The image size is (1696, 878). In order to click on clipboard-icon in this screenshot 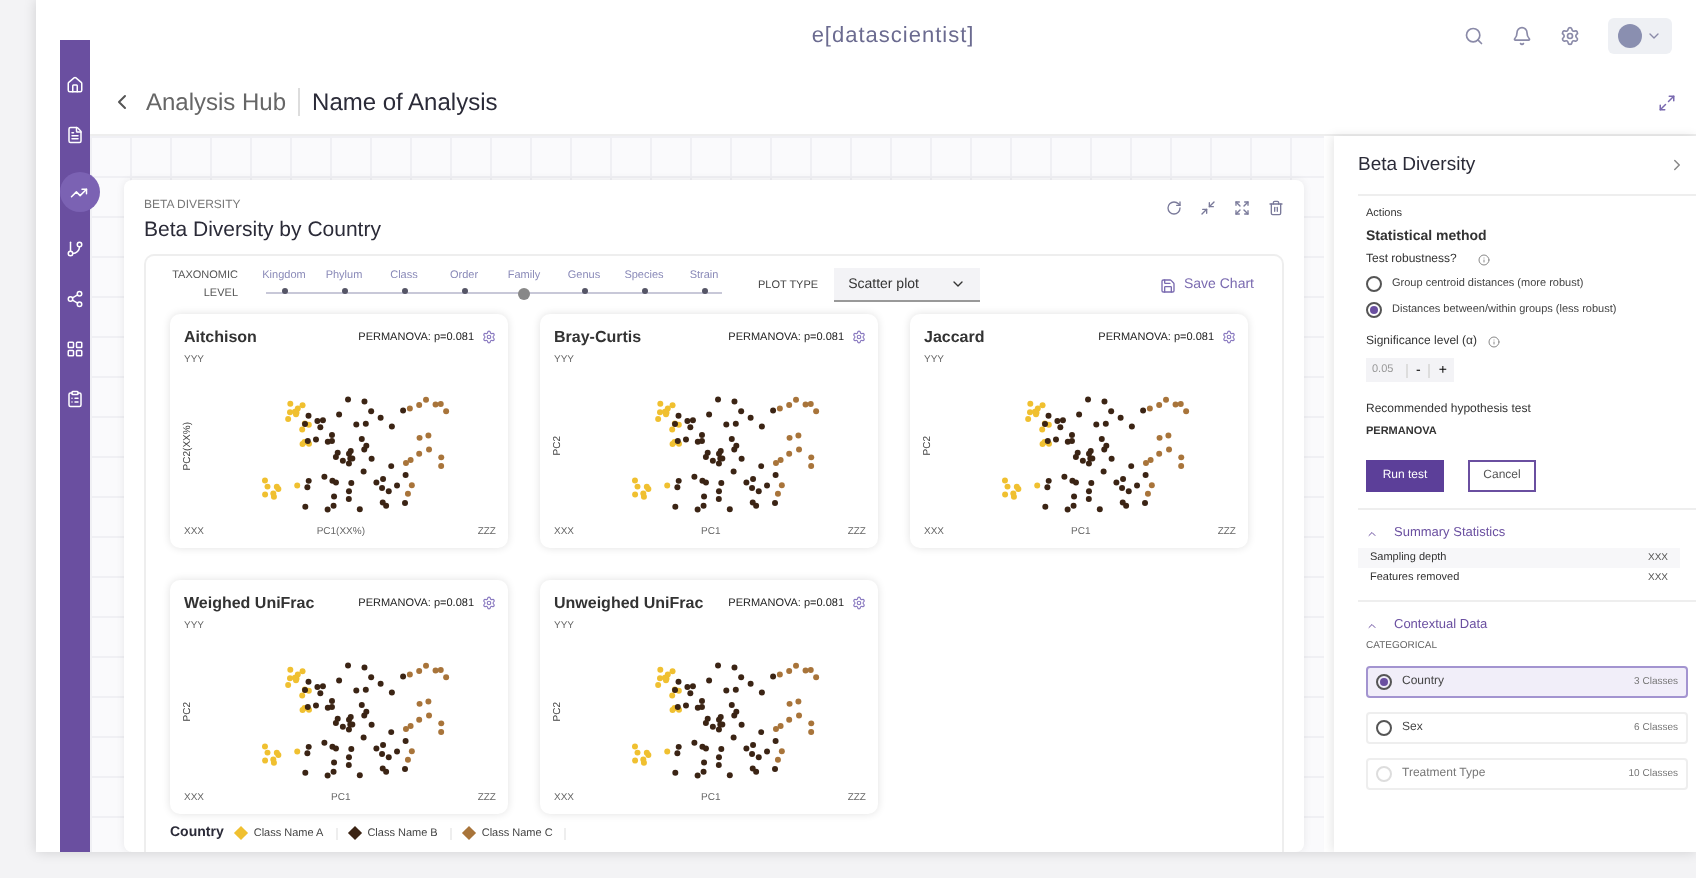, I will do `click(75, 399)`.